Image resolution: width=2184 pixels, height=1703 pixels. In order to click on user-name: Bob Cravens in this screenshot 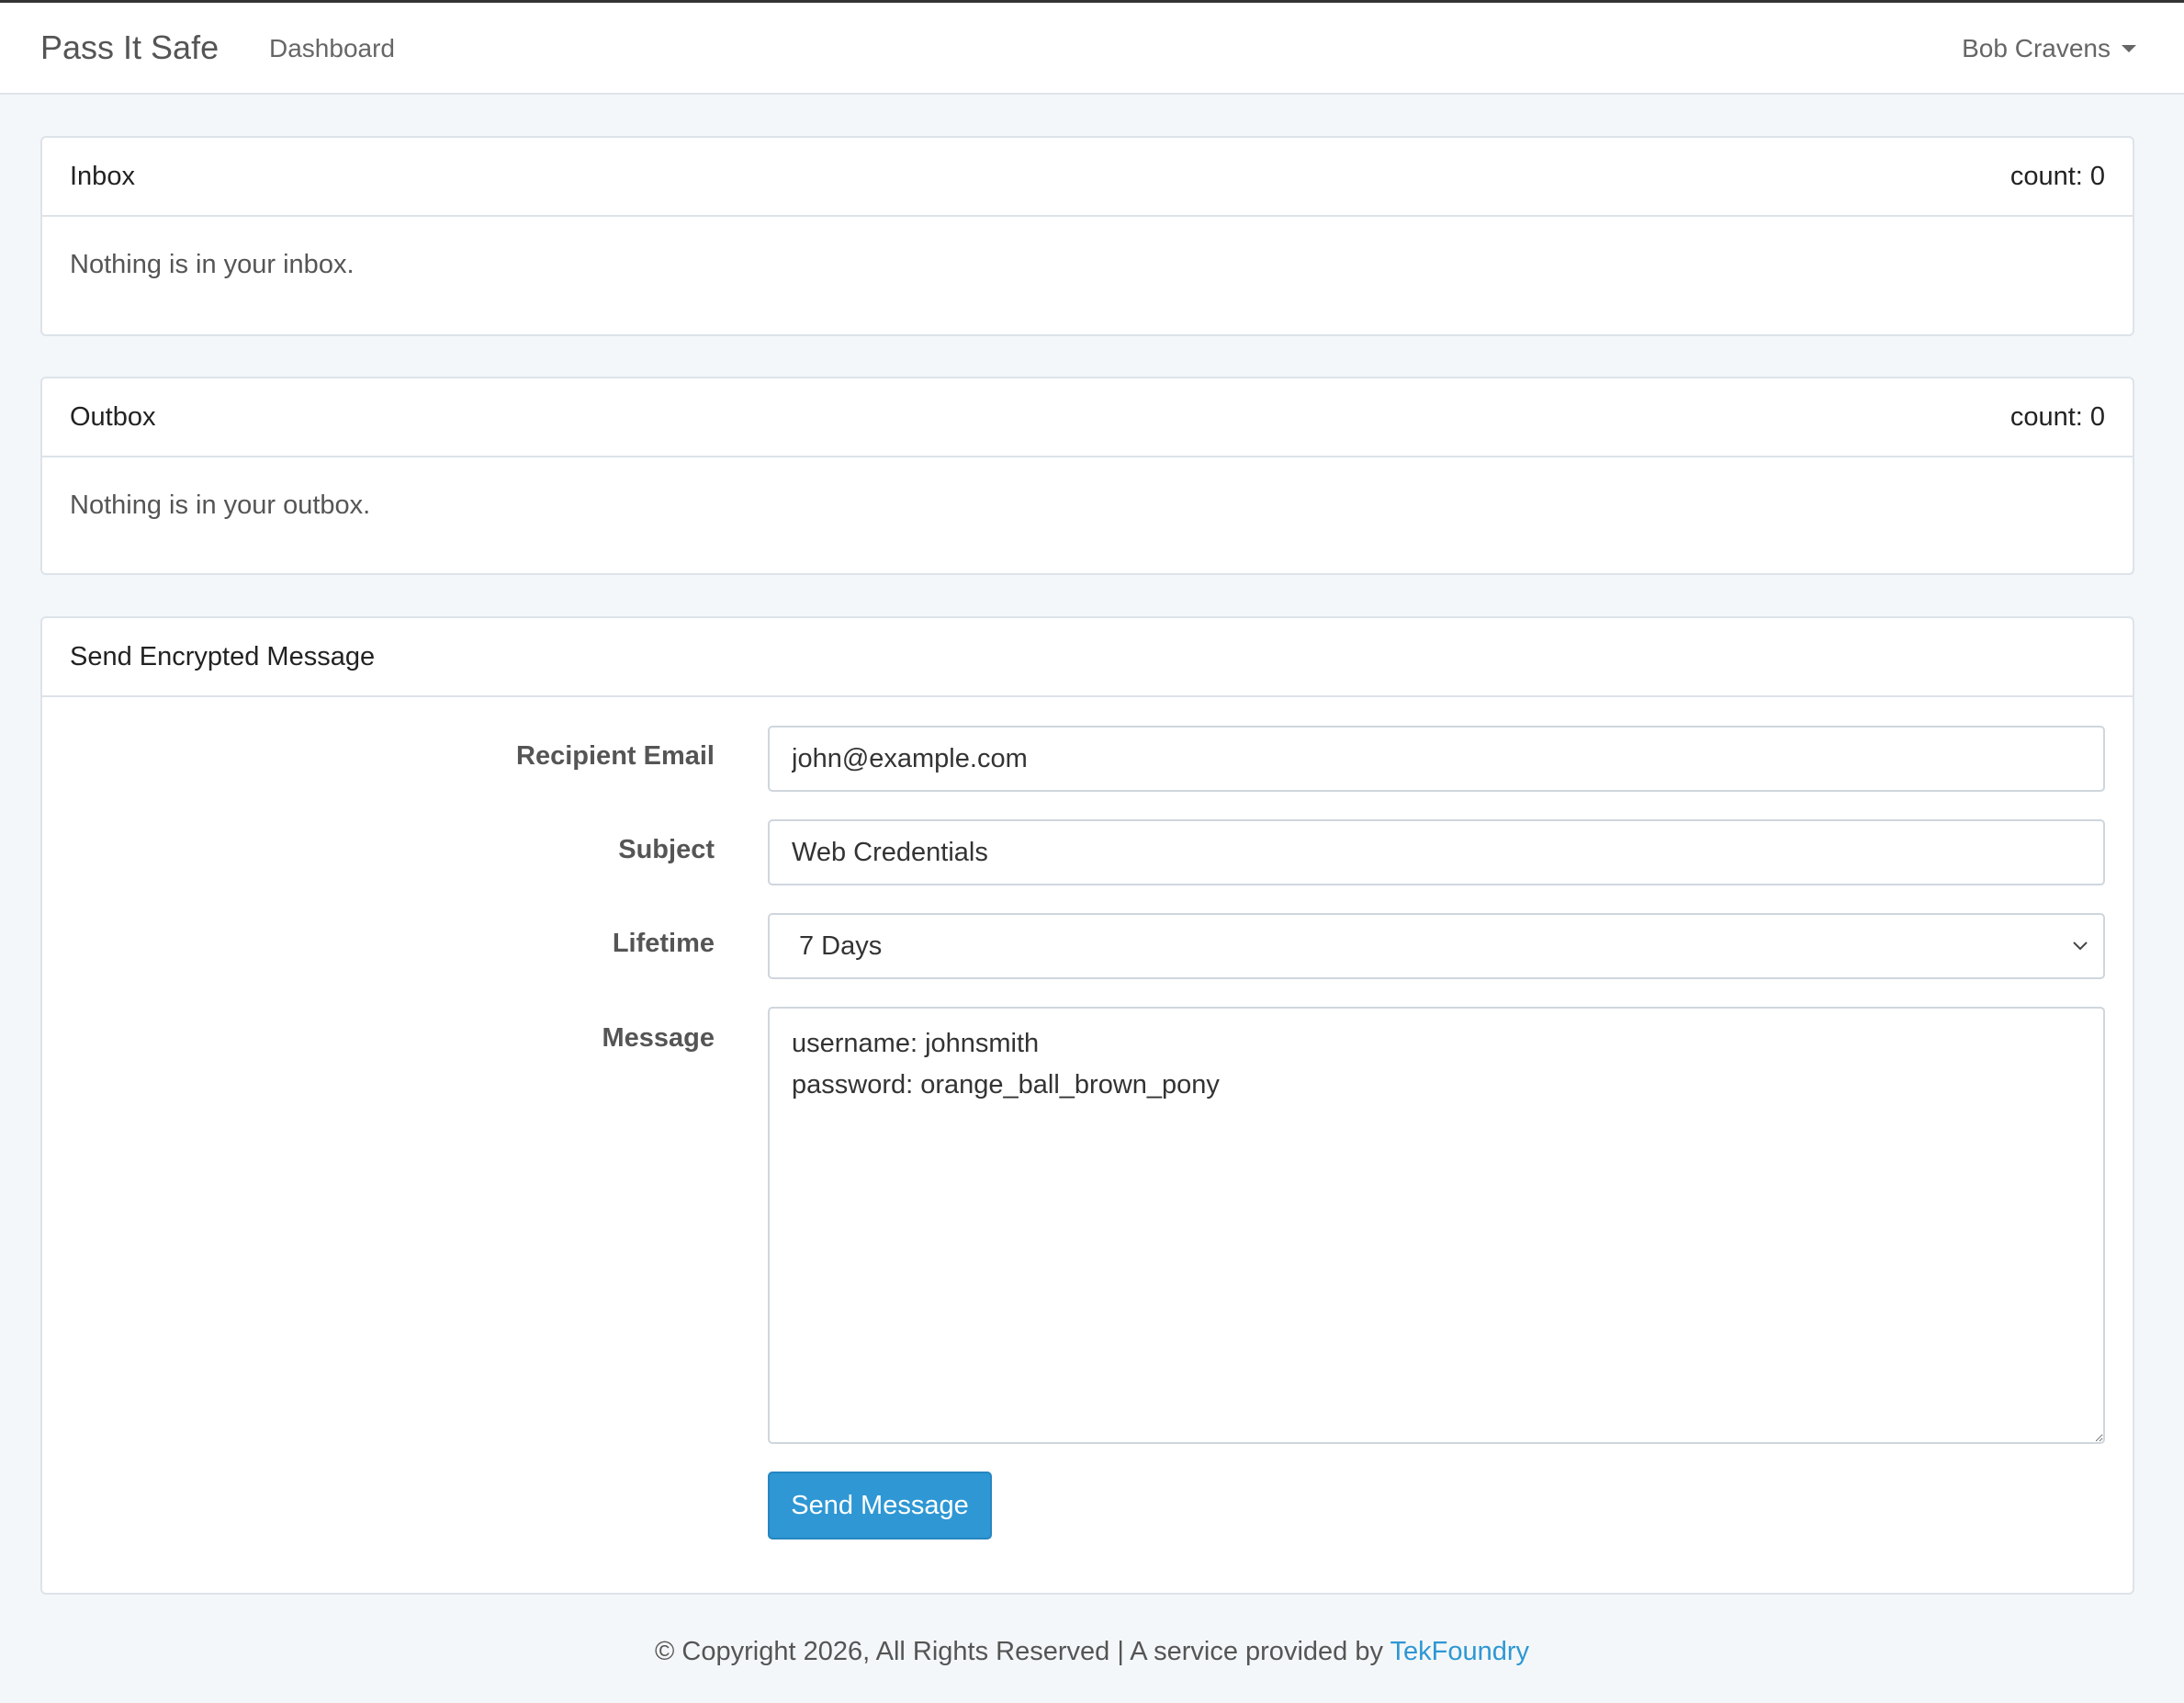, I will do `click(2036, 48)`.